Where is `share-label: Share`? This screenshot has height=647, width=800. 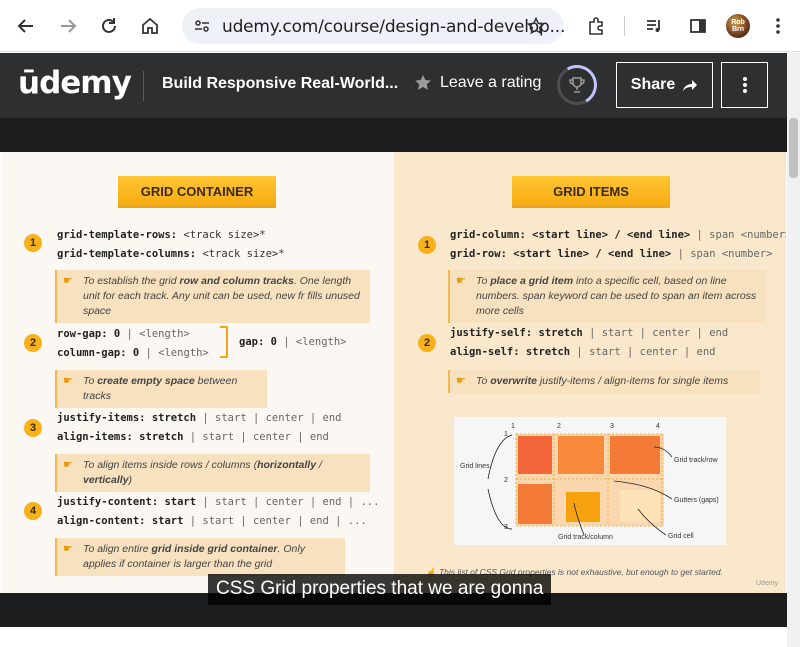
share-label: Share is located at coordinates (653, 84).